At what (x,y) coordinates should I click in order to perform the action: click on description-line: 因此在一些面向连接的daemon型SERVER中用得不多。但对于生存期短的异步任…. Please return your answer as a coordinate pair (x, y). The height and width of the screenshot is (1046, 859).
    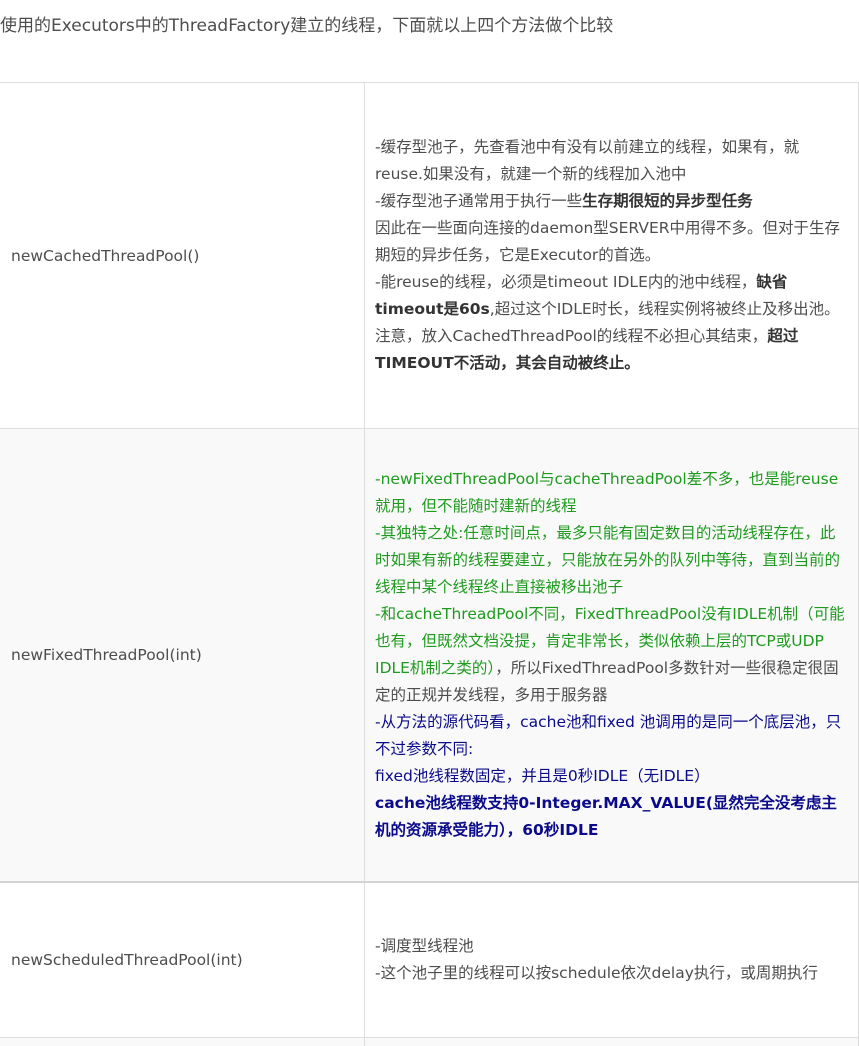
    Looking at the image, I should click on (612, 242).